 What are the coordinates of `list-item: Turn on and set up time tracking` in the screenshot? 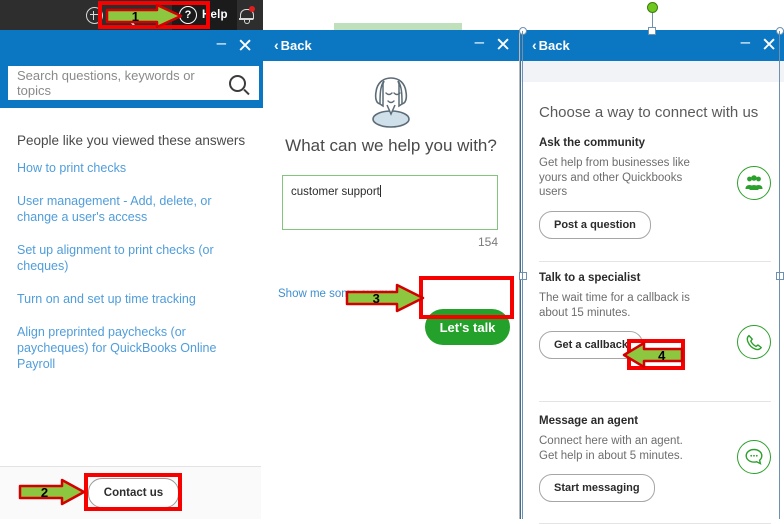 It's located at (133, 299).